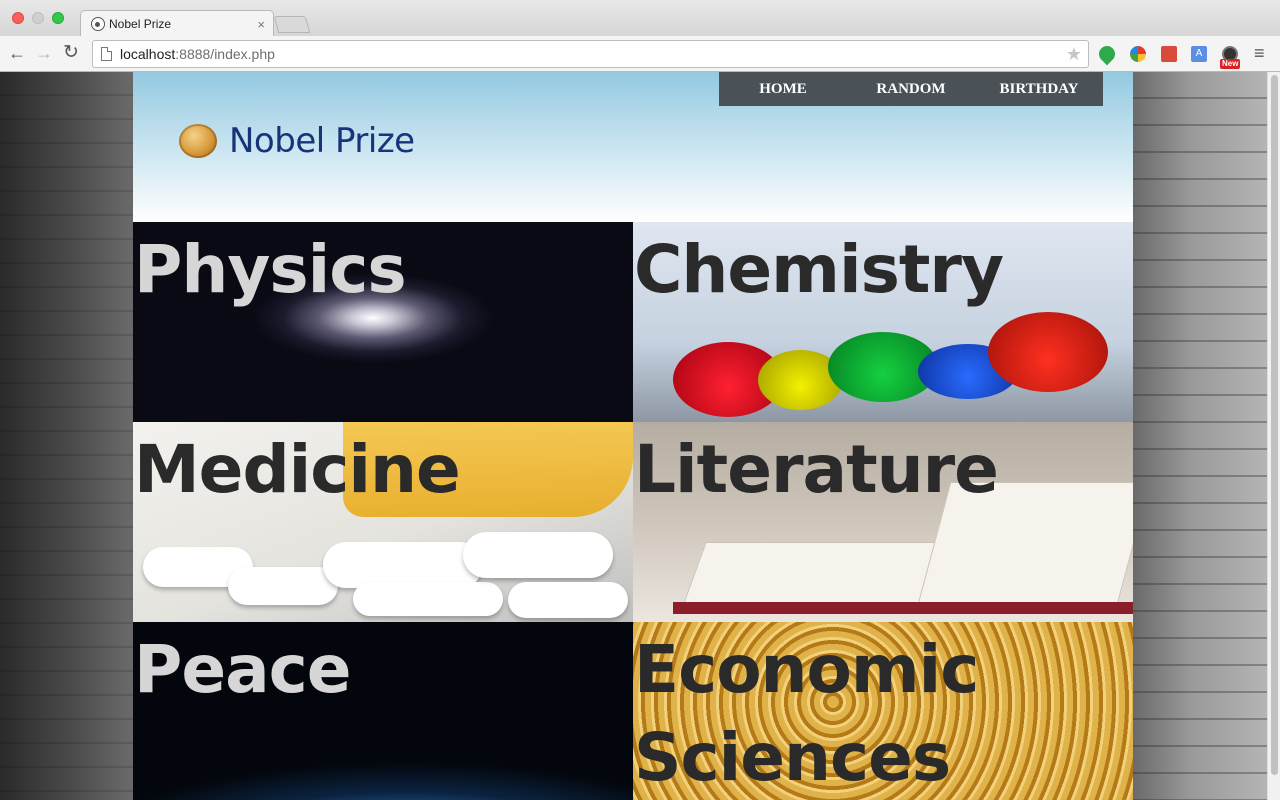  I want to click on tab-favicon-icon, so click(98, 24).